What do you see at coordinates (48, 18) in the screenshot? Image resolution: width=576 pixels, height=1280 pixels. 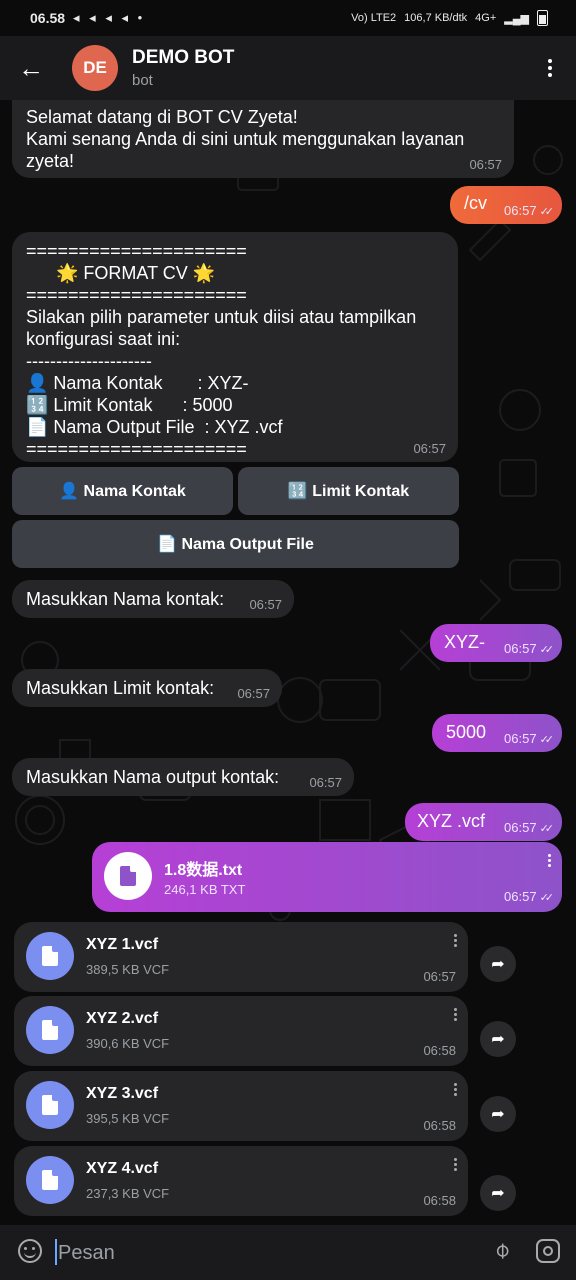 I see `status-time: 06.58` at bounding box center [48, 18].